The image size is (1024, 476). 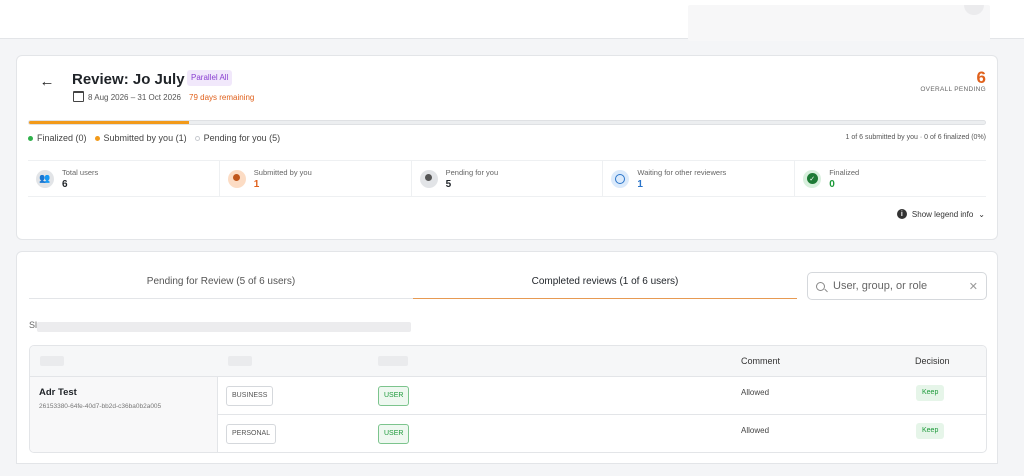 I want to click on chevron-down-icon: ⌄, so click(x=981, y=214).